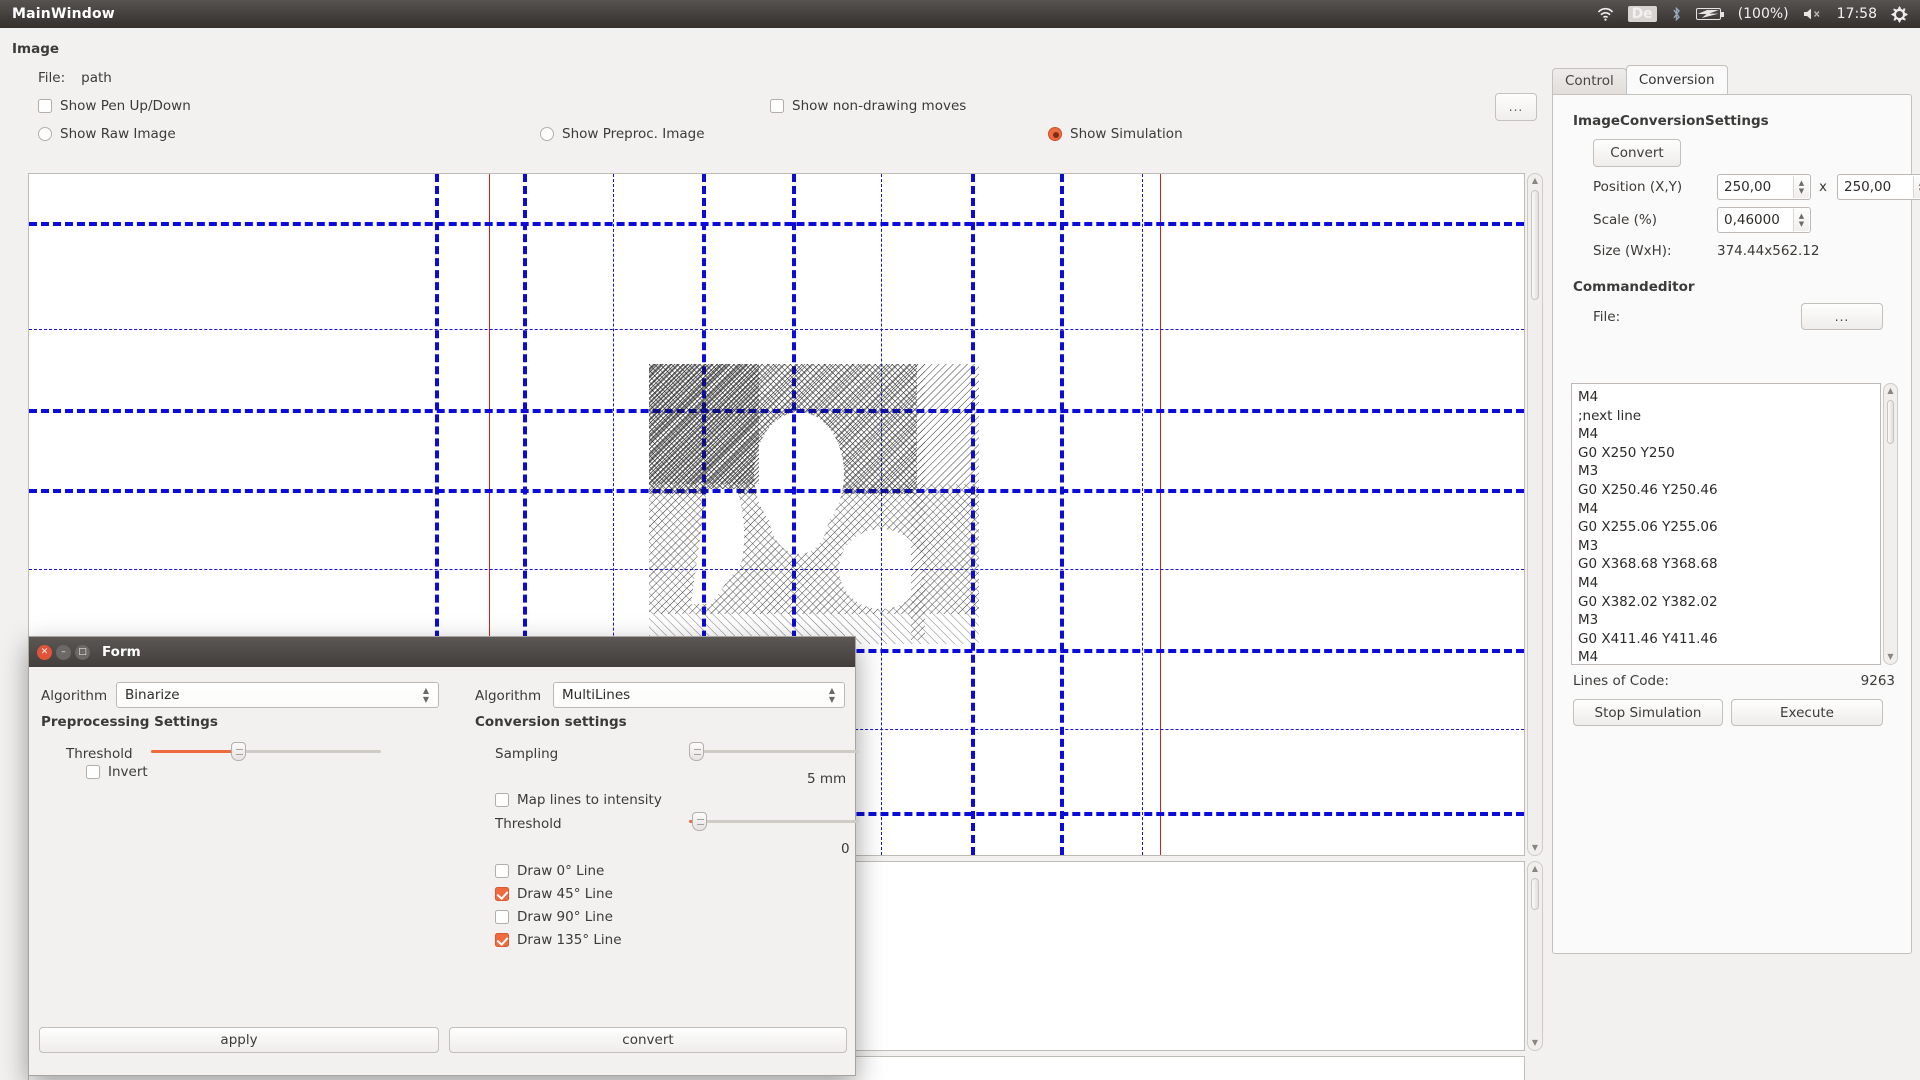  Describe the element at coordinates (1632, 251) in the screenshot. I see `size-label: Size (WxH):` at that location.